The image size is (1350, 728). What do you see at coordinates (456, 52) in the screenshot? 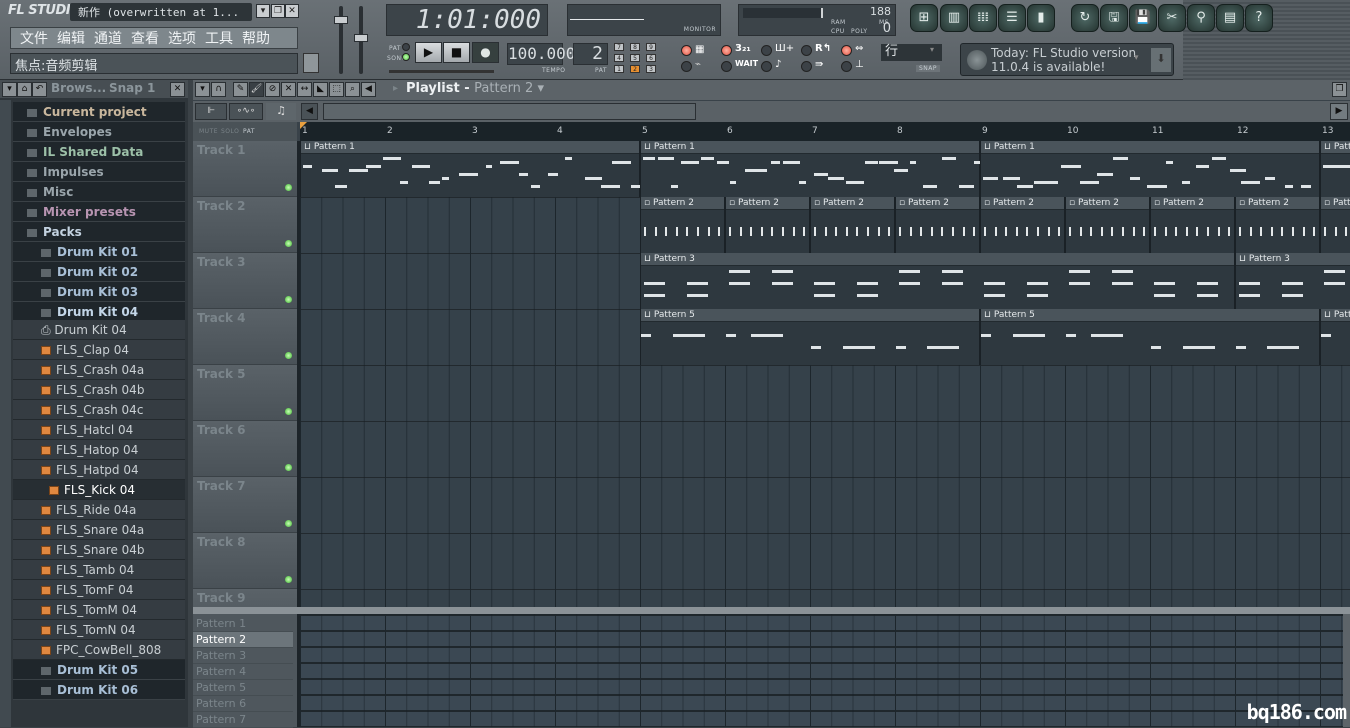
I see `stop-button: ■` at bounding box center [456, 52].